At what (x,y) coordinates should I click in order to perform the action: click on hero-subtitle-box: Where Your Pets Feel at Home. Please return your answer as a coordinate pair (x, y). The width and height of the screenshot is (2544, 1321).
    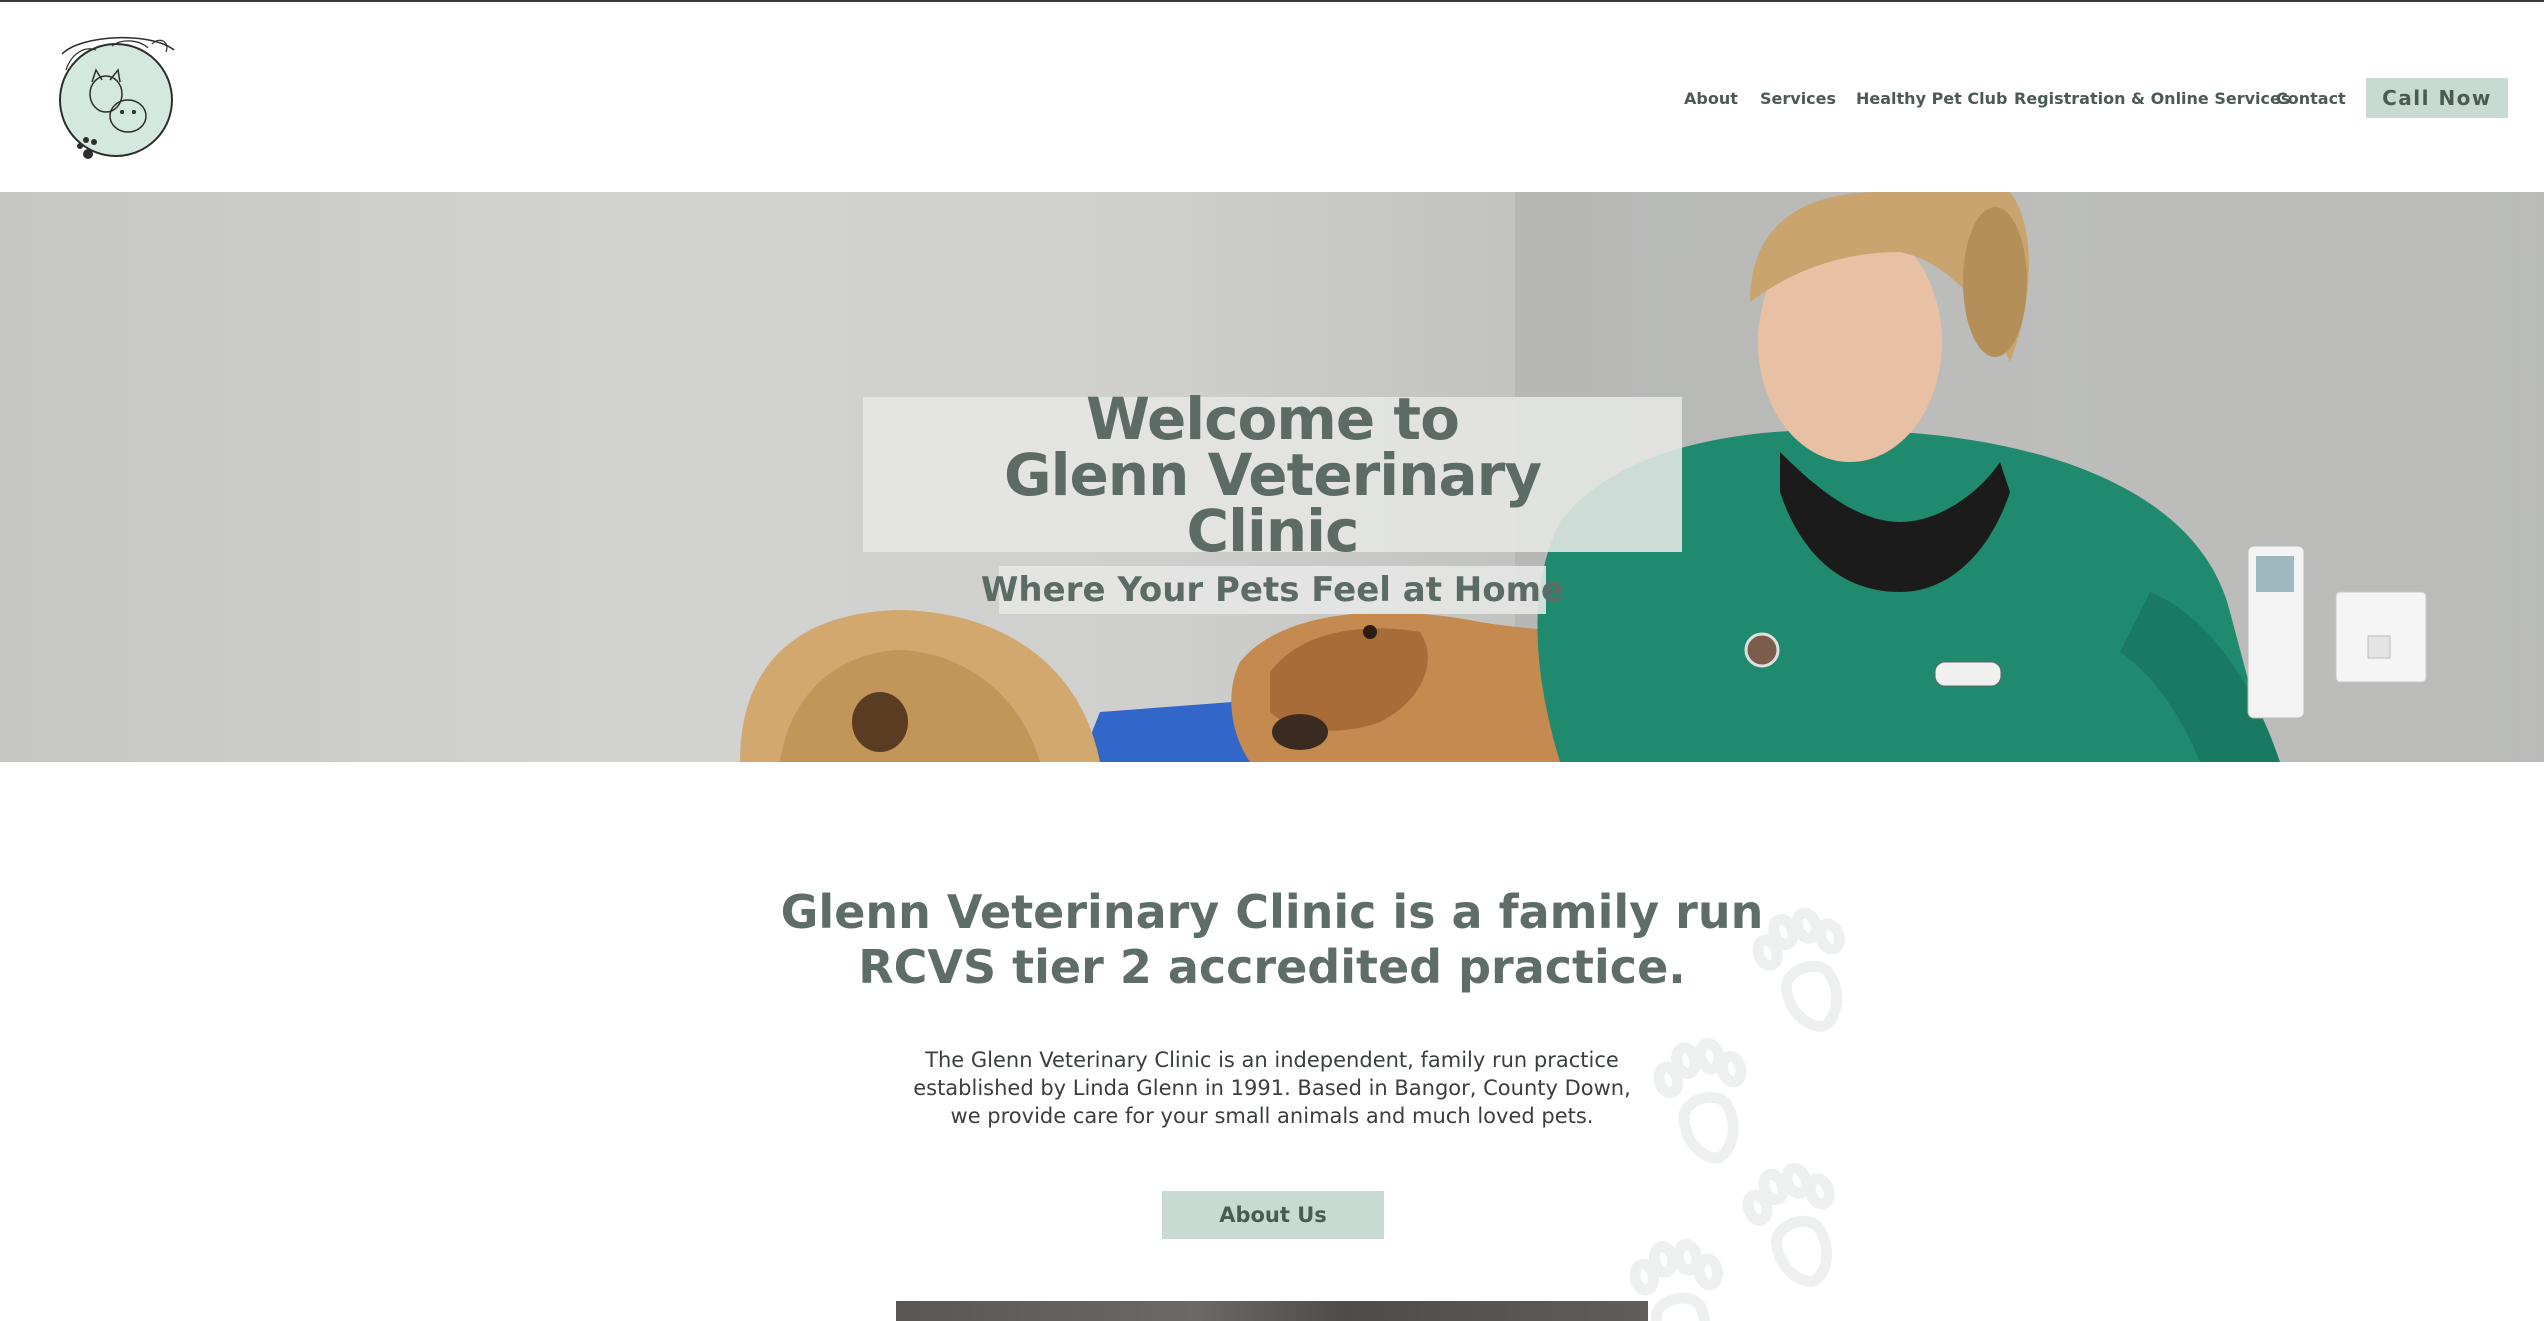
    Looking at the image, I should click on (1272, 590).